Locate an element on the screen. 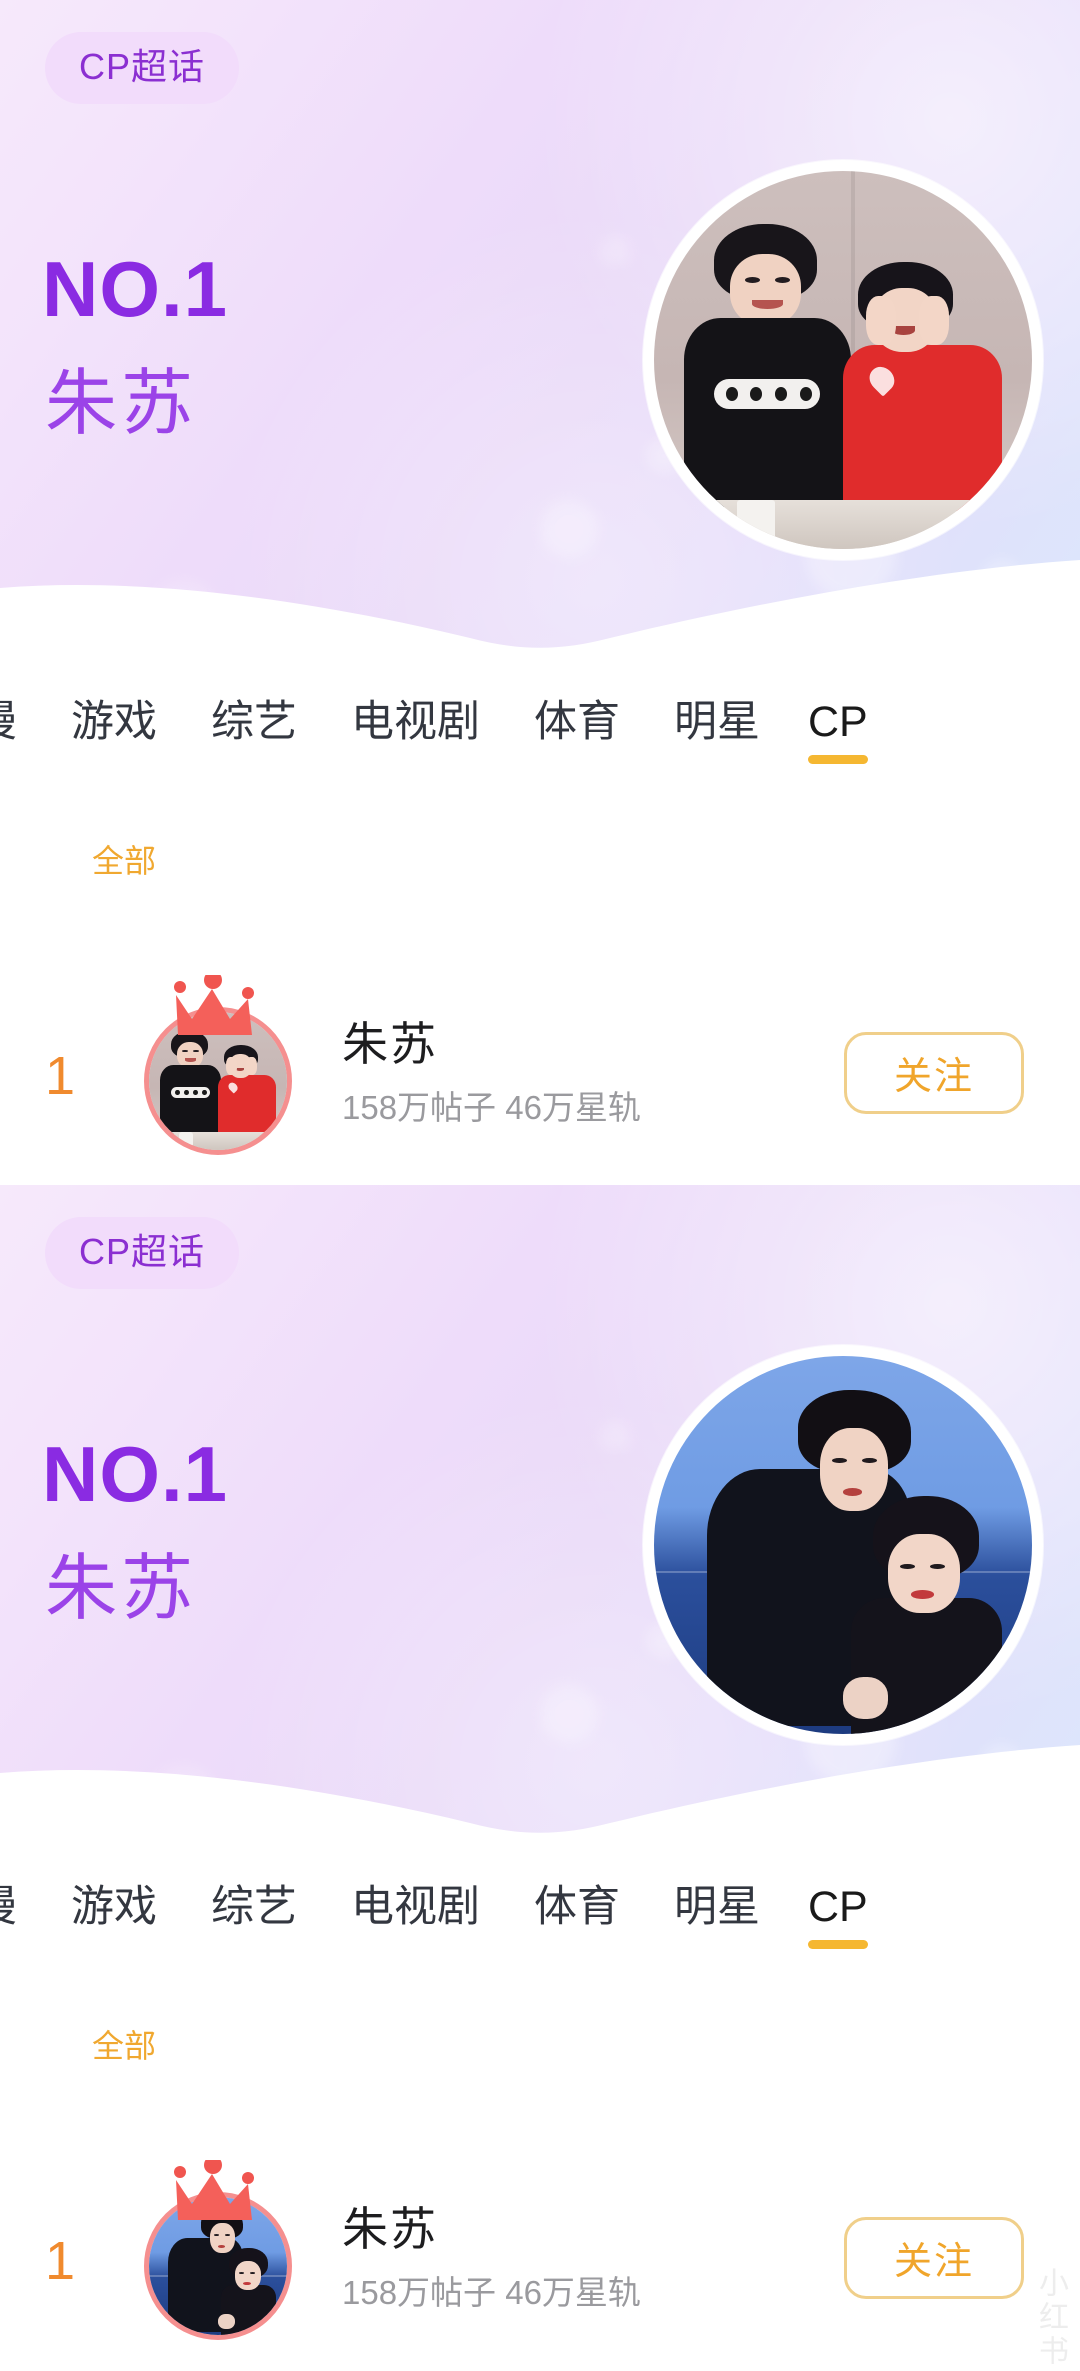 This screenshot has width=1080, height=2371. category-tab-bar-2: 漫 游戏 综艺 电视剧 体育 明星 CP is located at coordinates (540, 1910).